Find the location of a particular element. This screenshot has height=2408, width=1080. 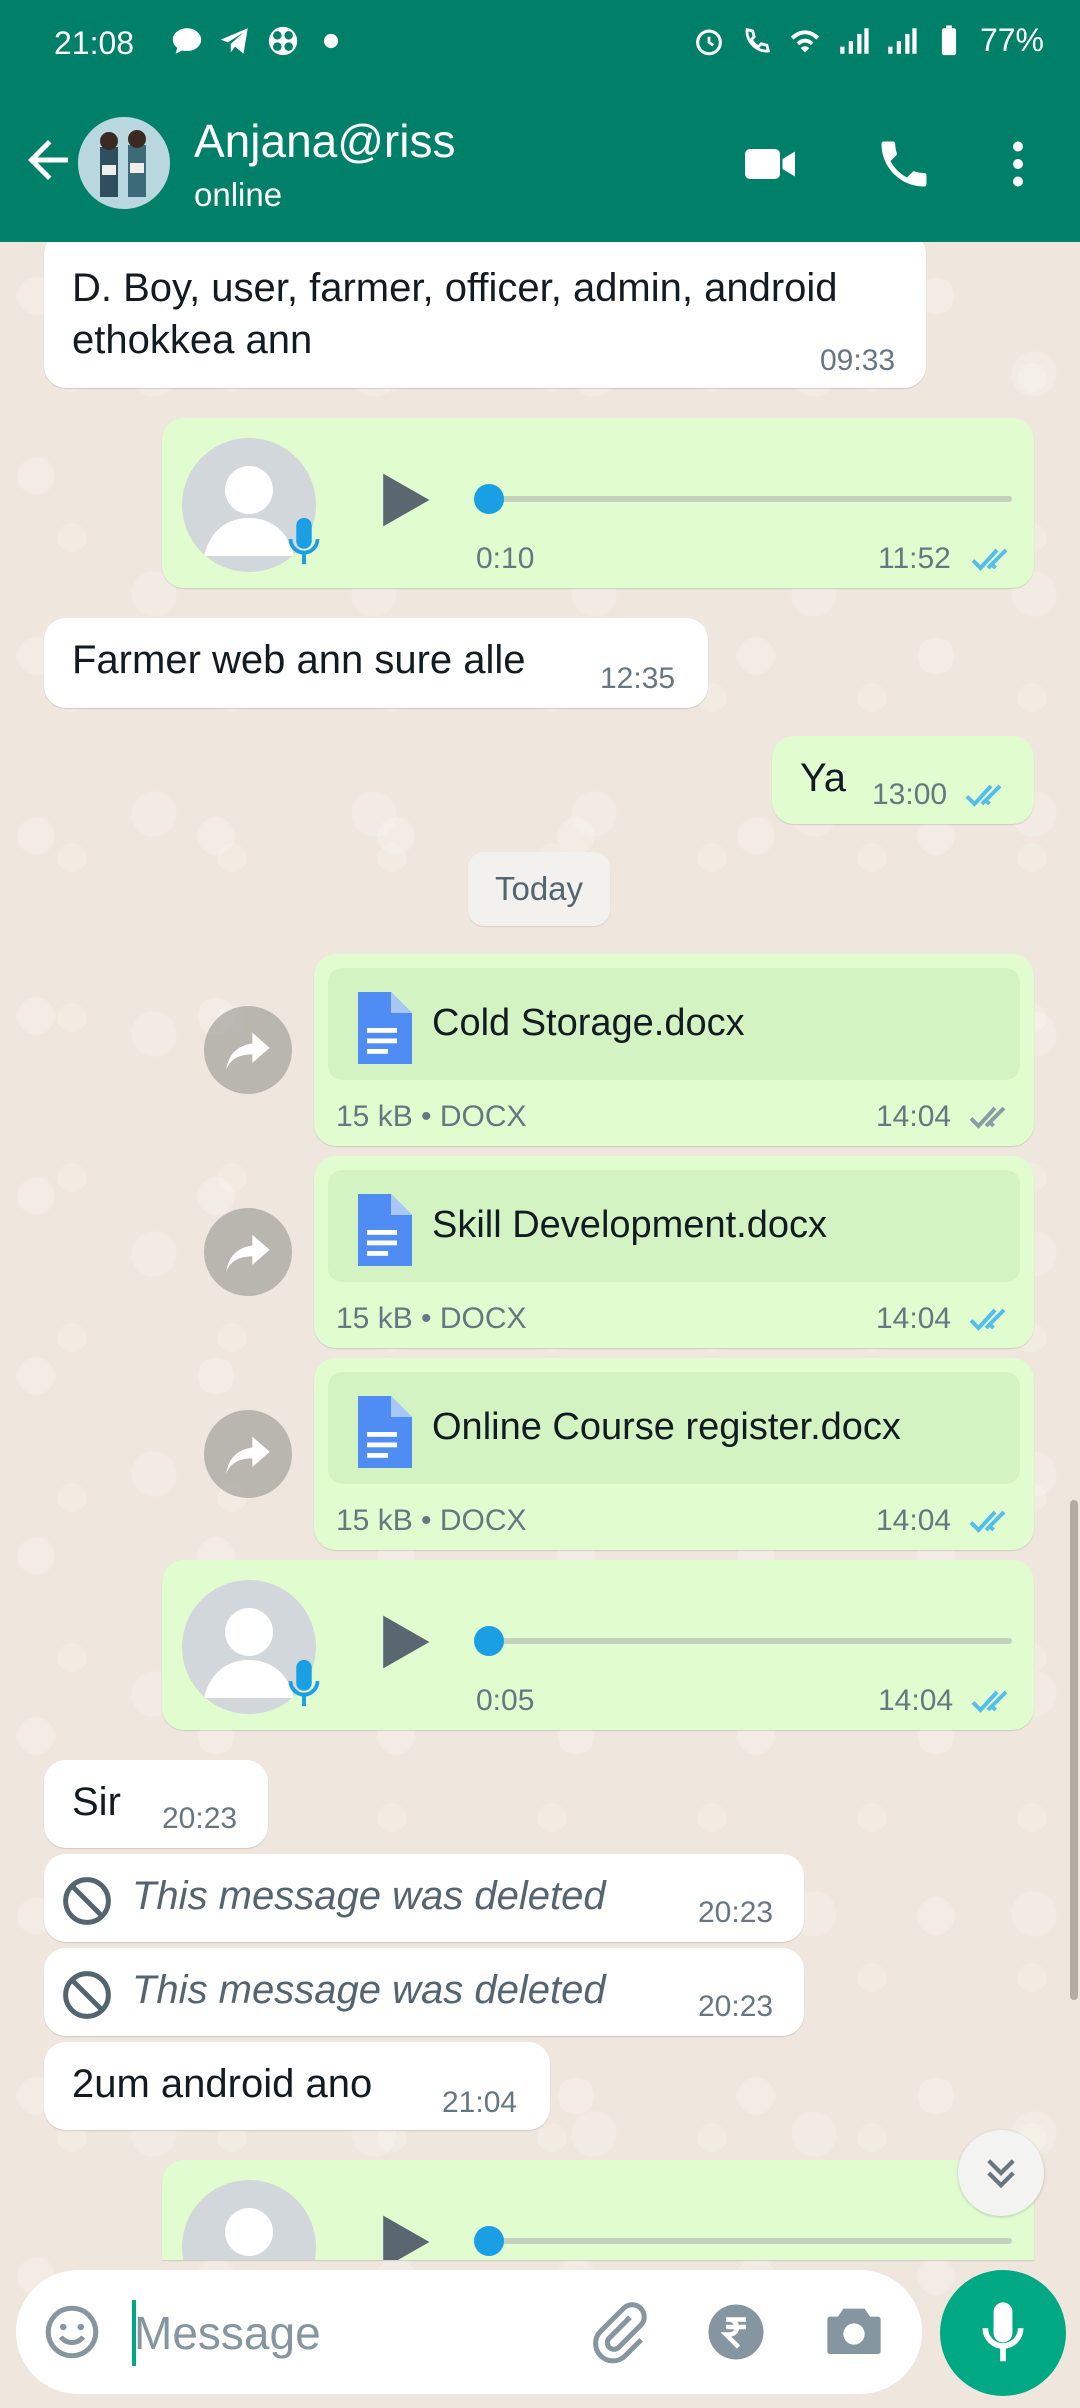

message-time: 12:35 is located at coordinates (638, 678).